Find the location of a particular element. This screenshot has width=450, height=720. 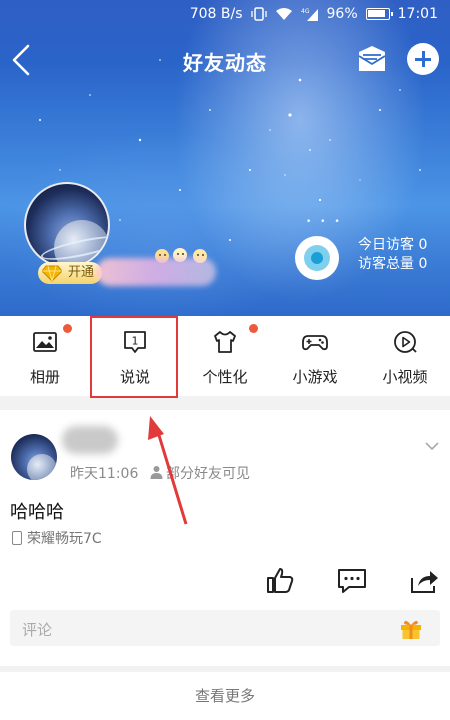

total-visitors-label: 访客总量 is located at coordinates (386, 264).